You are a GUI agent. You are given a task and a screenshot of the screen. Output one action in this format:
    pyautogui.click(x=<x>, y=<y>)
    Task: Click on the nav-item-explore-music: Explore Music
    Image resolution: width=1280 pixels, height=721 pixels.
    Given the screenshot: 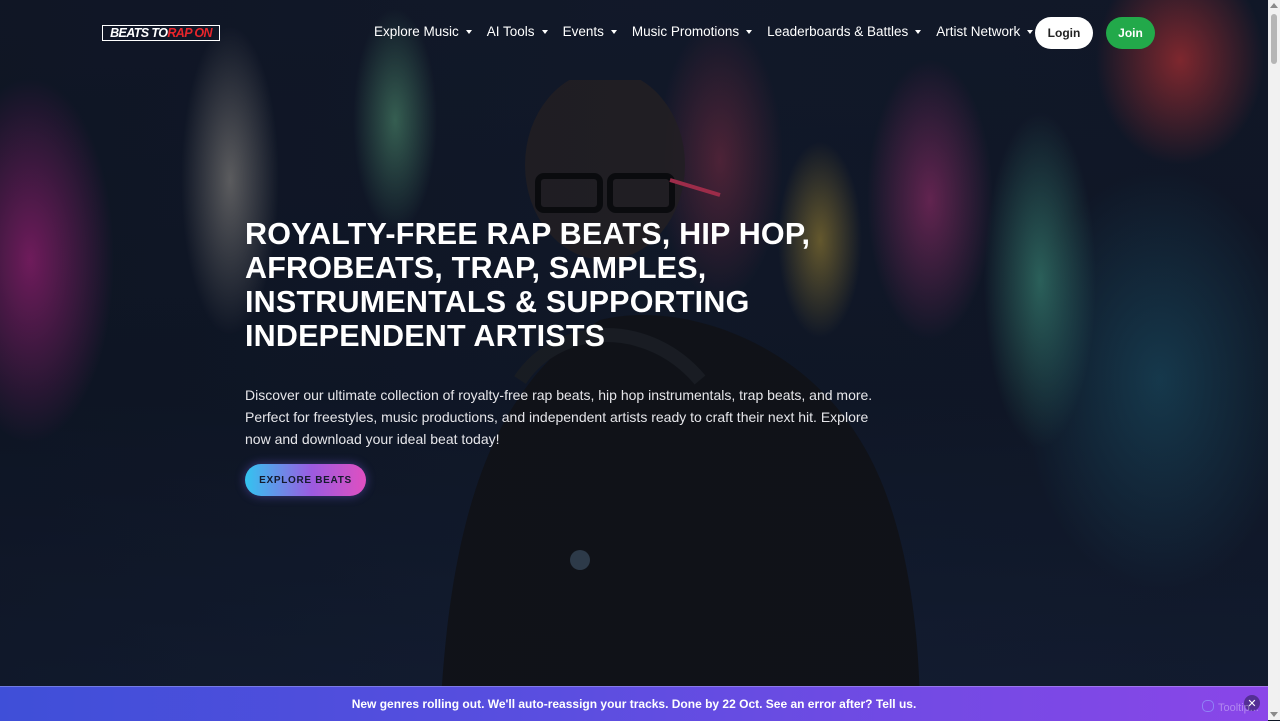 What is the action you would take?
    pyautogui.click(x=423, y=31)
    